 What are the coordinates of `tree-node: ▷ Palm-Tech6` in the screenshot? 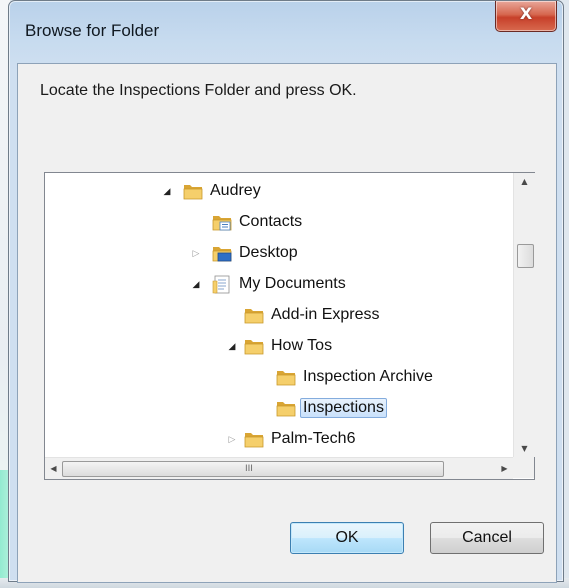 It's located at (279, 440).